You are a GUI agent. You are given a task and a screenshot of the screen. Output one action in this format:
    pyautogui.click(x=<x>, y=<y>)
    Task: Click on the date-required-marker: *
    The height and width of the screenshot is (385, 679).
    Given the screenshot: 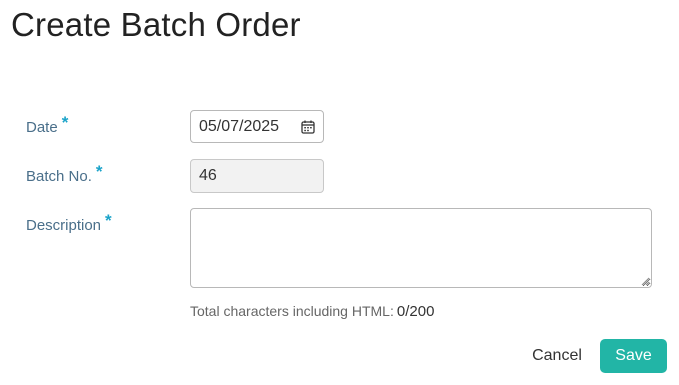 What is the action you would take?
    pyautogui.click(x=65, y=122)
    